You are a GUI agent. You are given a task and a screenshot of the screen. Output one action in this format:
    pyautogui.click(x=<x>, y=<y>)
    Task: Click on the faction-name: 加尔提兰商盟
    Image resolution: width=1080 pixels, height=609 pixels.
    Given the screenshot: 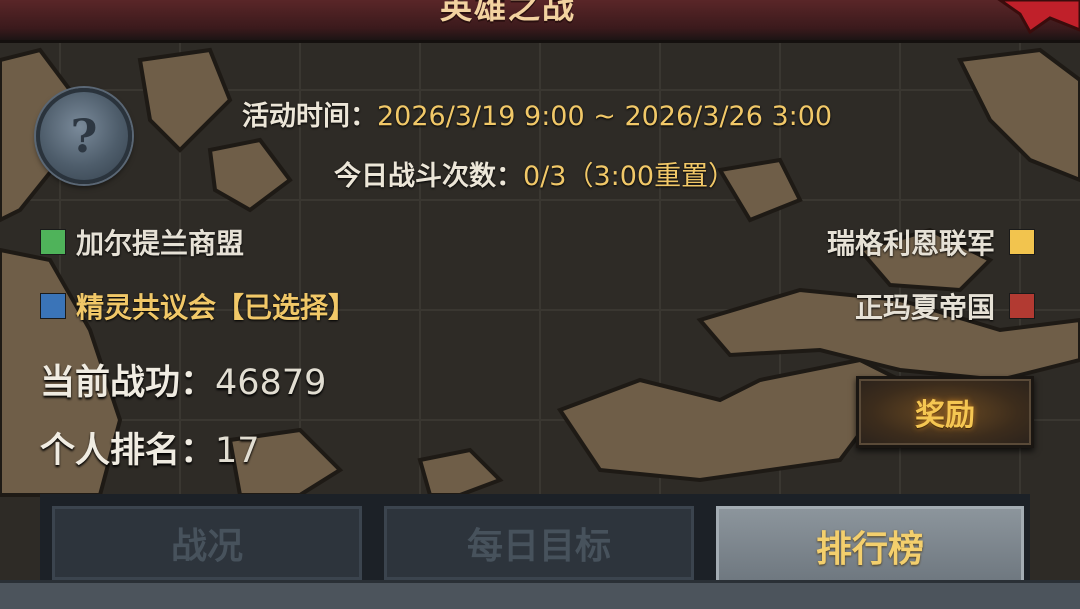 What is the action you would take?
    pyautogui.click(x=160, y=243)
    